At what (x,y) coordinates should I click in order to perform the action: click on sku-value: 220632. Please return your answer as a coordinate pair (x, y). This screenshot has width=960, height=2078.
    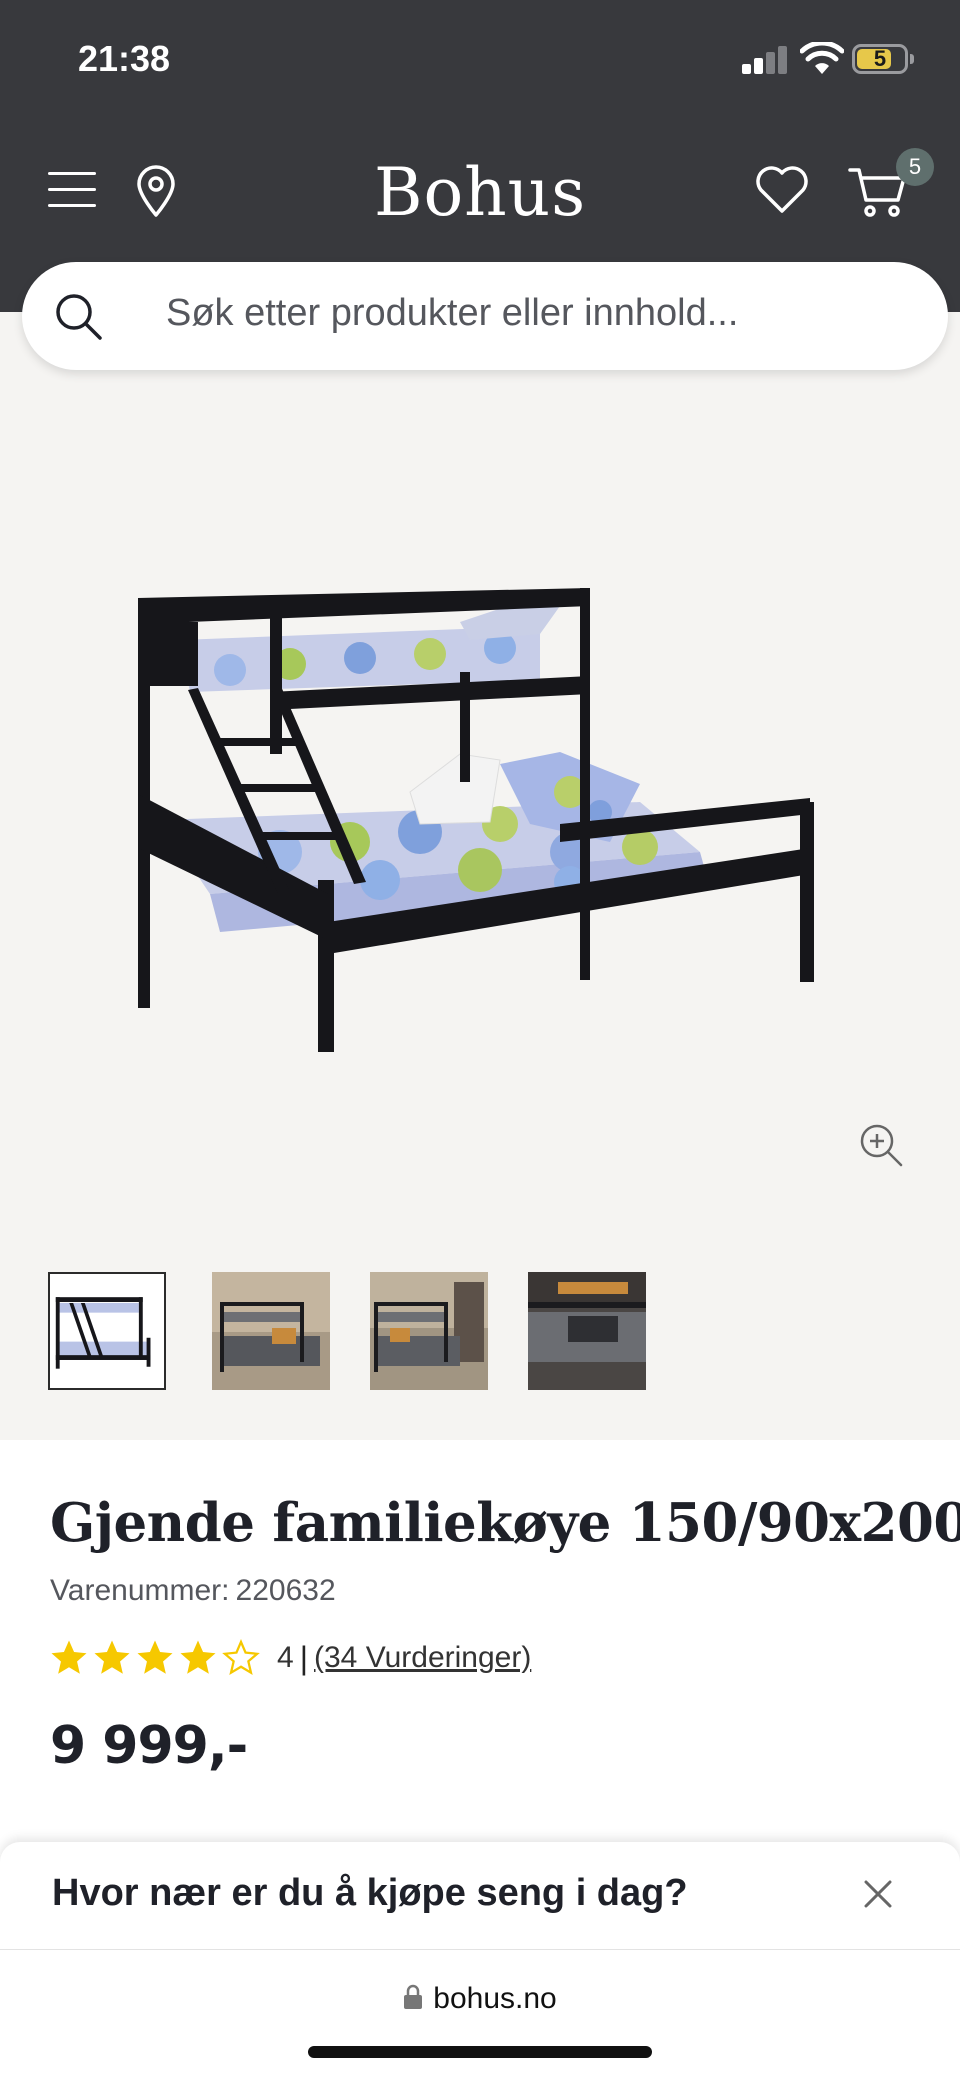
    Looking at the image, I should click on (285, 1590).